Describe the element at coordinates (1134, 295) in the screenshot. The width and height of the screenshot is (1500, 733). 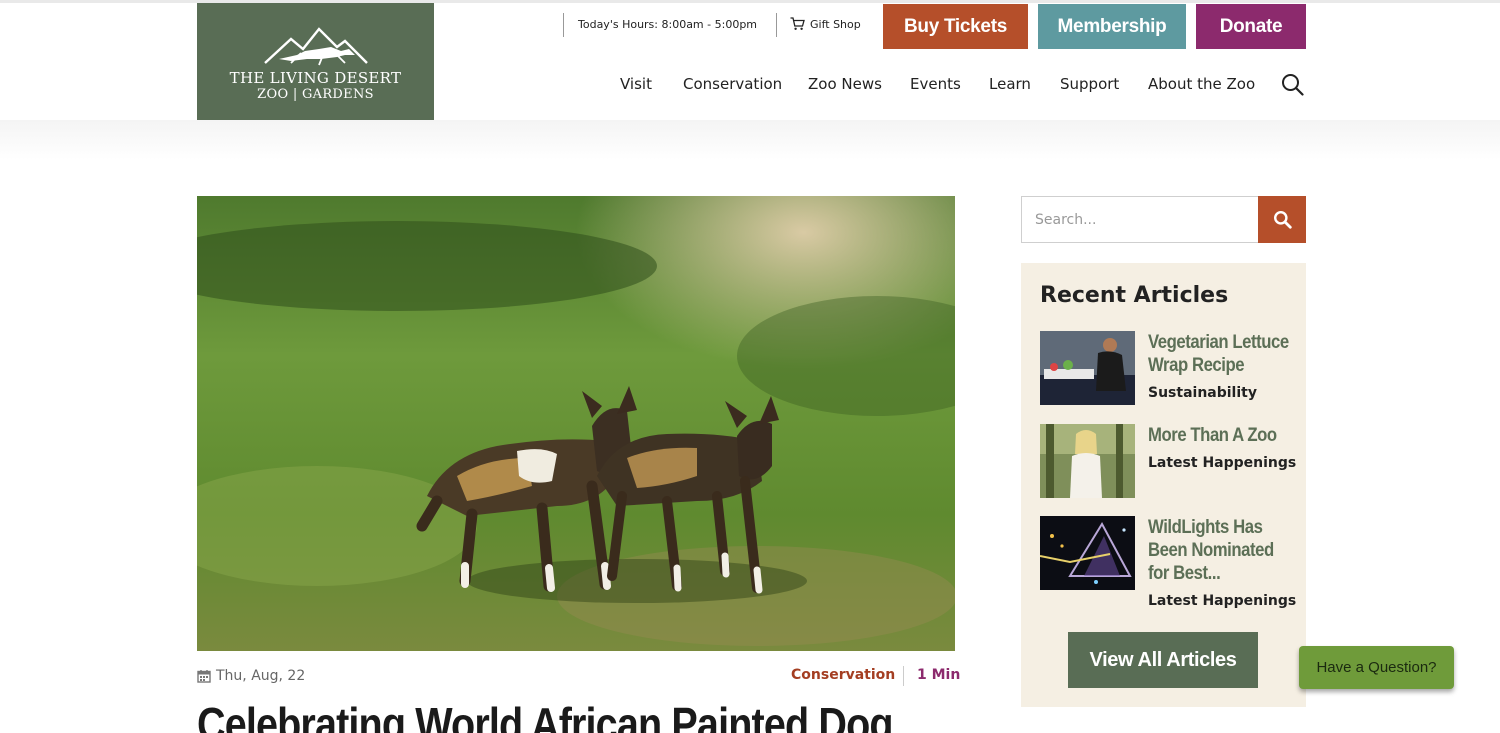
I see `recent-articles-heading: Recent Articles` at that location.